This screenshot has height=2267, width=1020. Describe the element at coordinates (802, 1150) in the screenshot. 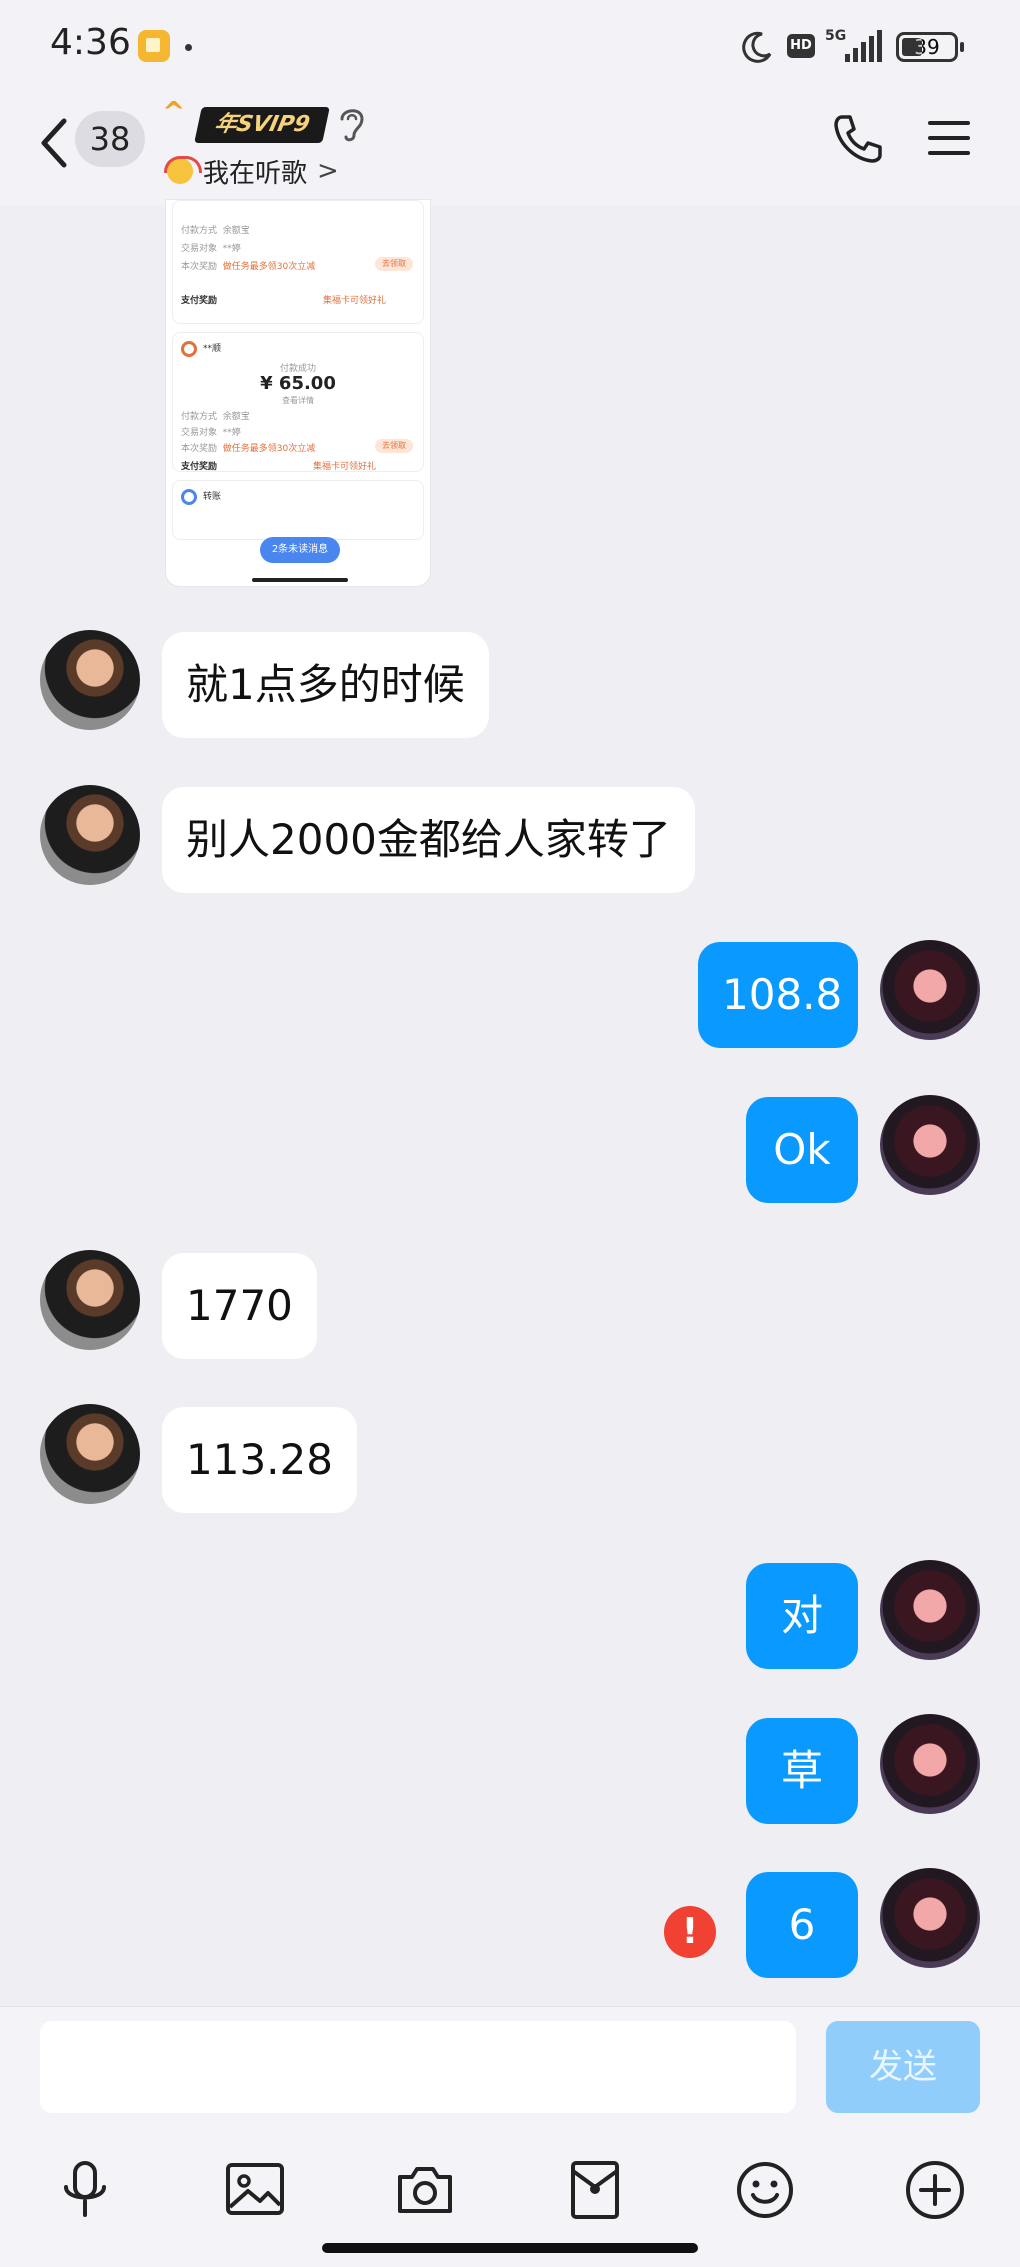

I see `message-bubble-outgoing: Ok` at that location.